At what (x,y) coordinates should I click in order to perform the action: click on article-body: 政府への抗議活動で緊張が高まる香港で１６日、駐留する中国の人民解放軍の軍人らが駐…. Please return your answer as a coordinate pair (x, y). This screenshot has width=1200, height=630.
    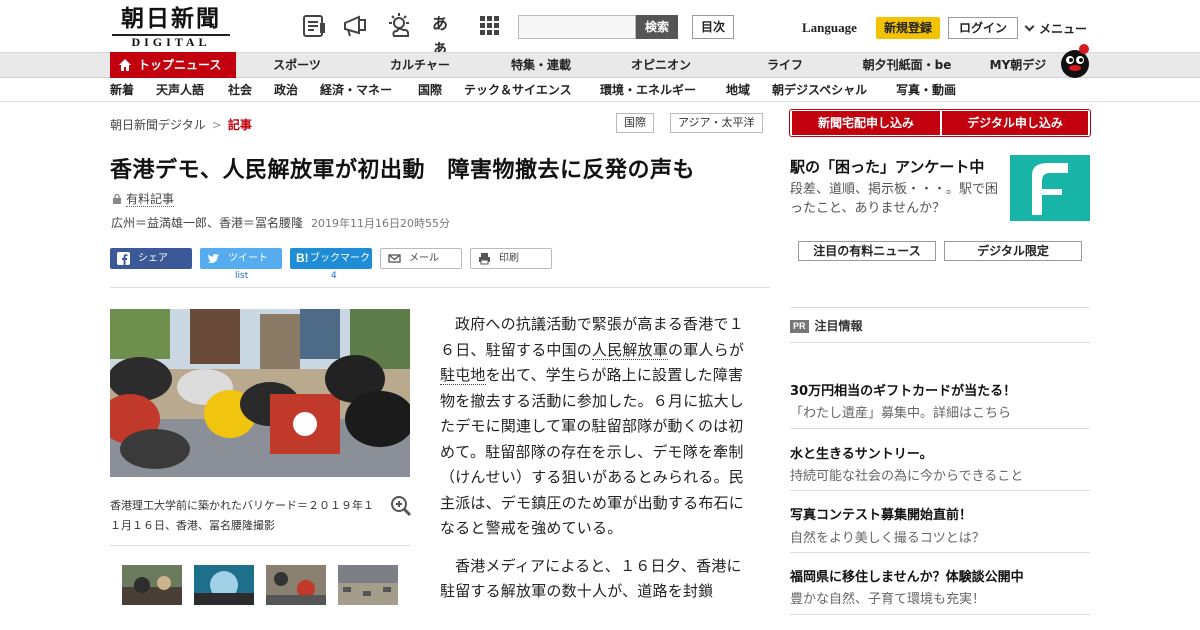
    Looking at the image, I should click on (595, 464).